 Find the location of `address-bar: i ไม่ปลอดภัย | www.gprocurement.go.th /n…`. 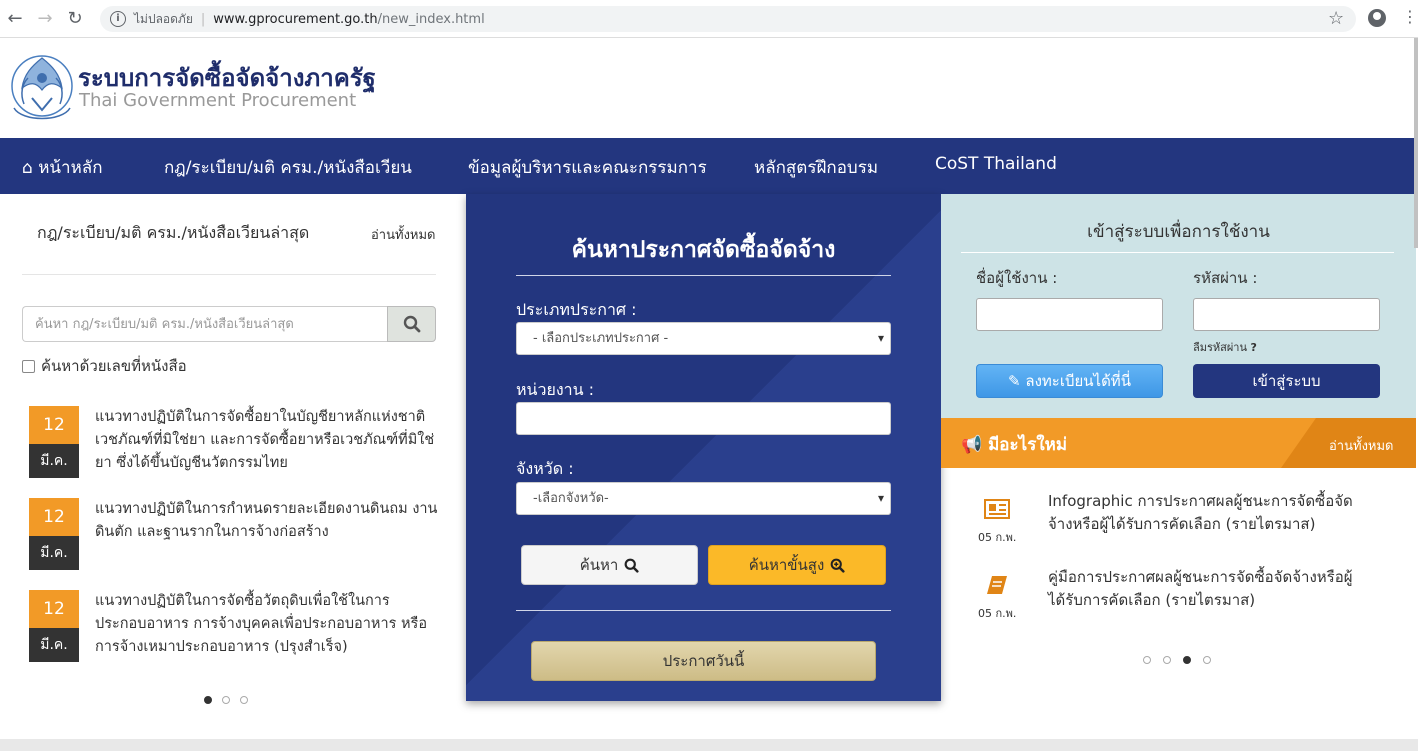

address-bar: i ไม่ปลอดภัย | www.gprocurement.go.th /n… is located at coordinates (728, 19).